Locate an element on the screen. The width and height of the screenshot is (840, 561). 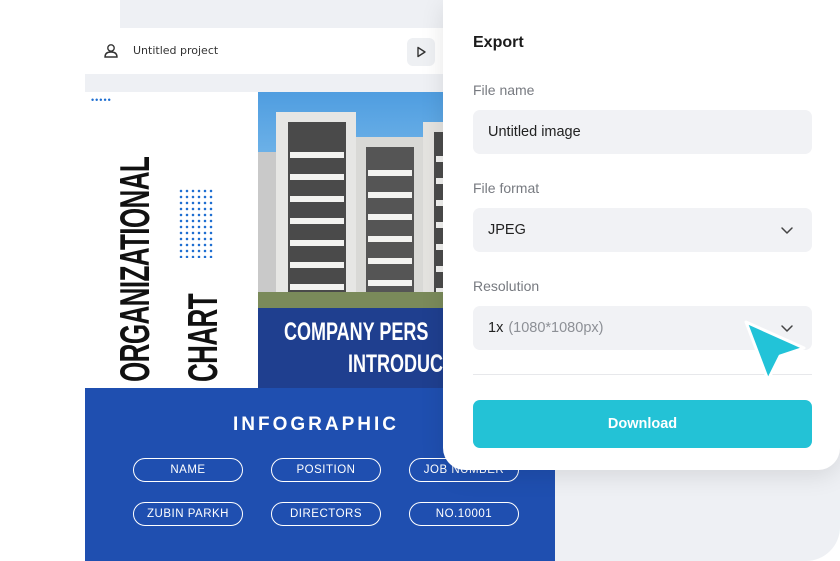
play-icon is located at coordinates (421, 52).